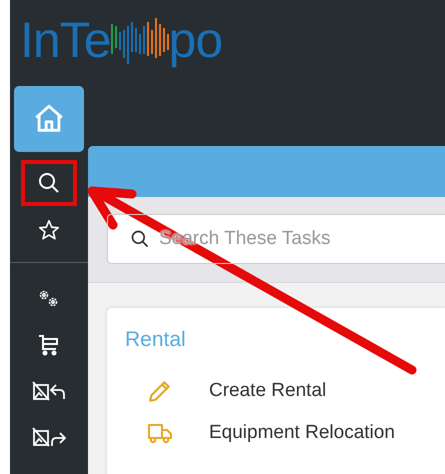  I want to click on image-return-icon, so click(49, 391).